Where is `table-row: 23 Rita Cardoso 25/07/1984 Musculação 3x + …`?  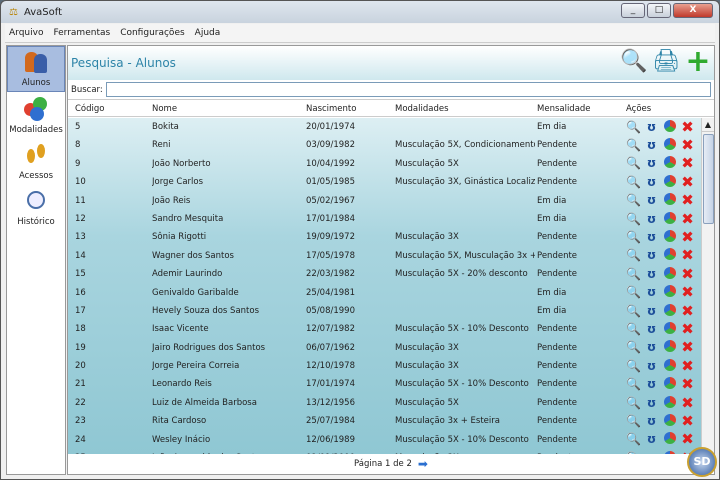
table-row: 23 Rita Cardoso 25/07/1984 Musculação 3x + … is located at coordinates (385, 421).